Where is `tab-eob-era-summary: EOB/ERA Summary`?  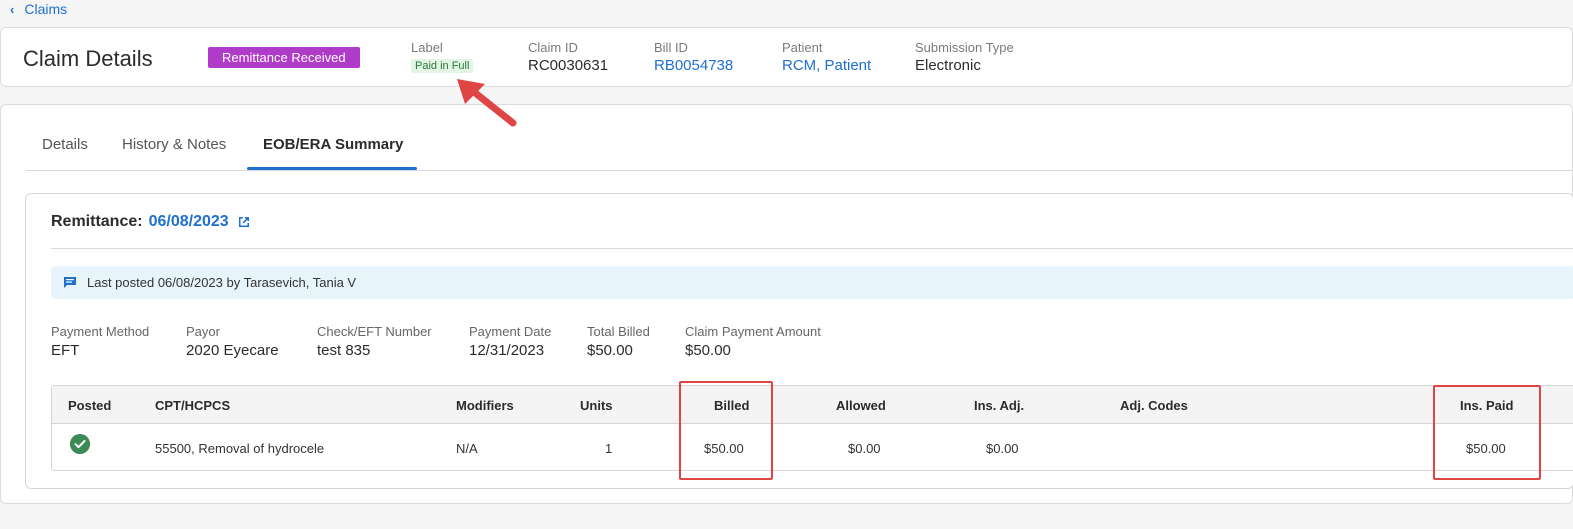
tab-eob-era-summary: EOB/ERA Summary is located at coordinates (333, 144).